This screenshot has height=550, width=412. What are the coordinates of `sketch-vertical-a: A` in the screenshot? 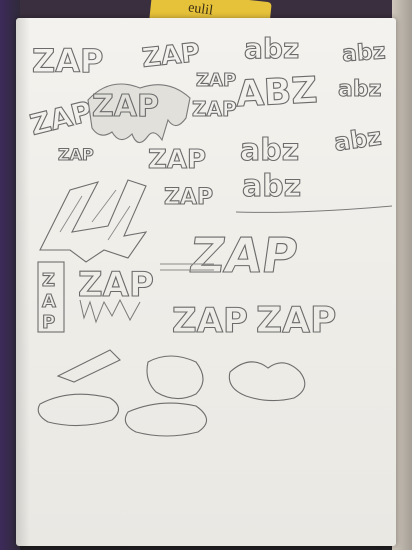 It's located at (49, 301).